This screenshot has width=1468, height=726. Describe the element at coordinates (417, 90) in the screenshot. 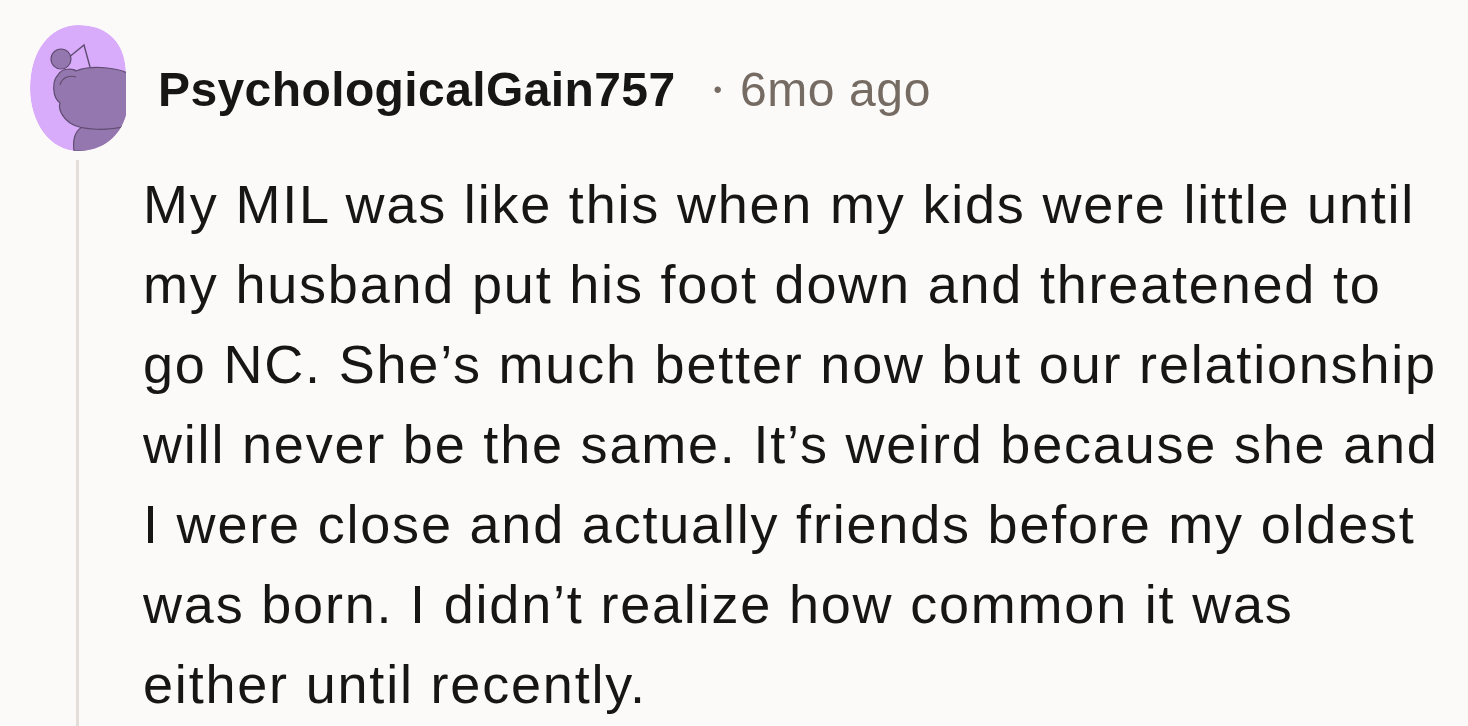

I see `username-link: PsychologicalGain757` at that location.